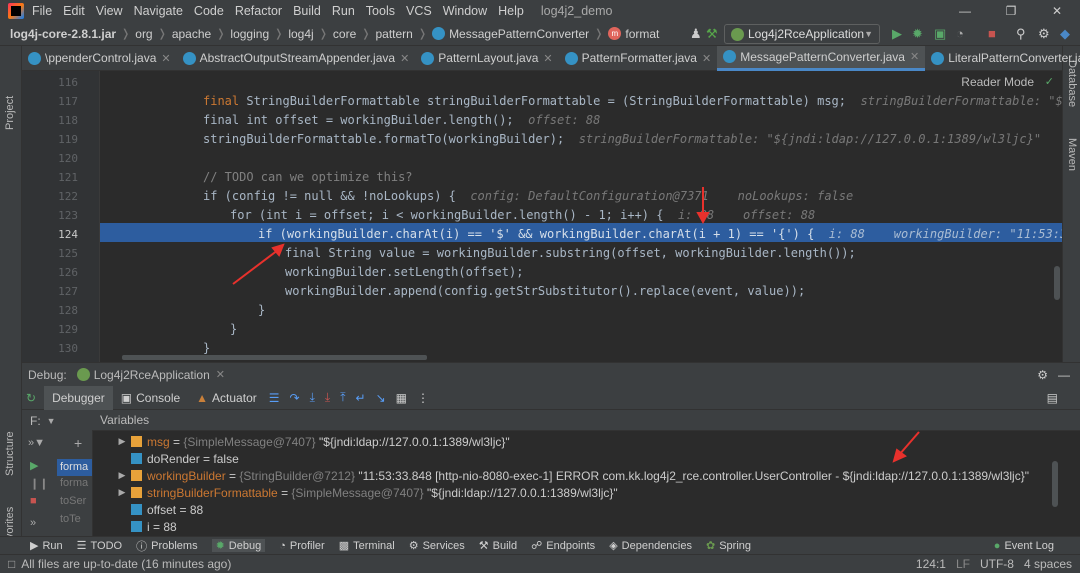 The image size is (1080, 573). What do you see at coordinates (191, 34) in the screenshot?
I see `breadcrumb-apache: apache` at bounding box center [191, 34].